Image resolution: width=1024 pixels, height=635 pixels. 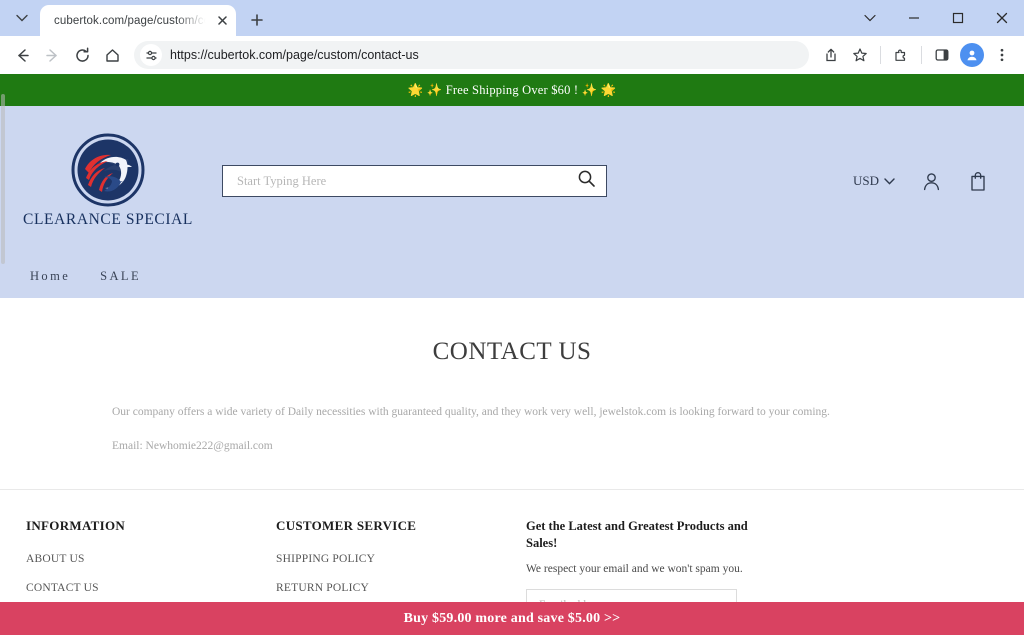 I want to click on brand-name: CLEARANCE SPECIAL, so click(x=108, y=219).